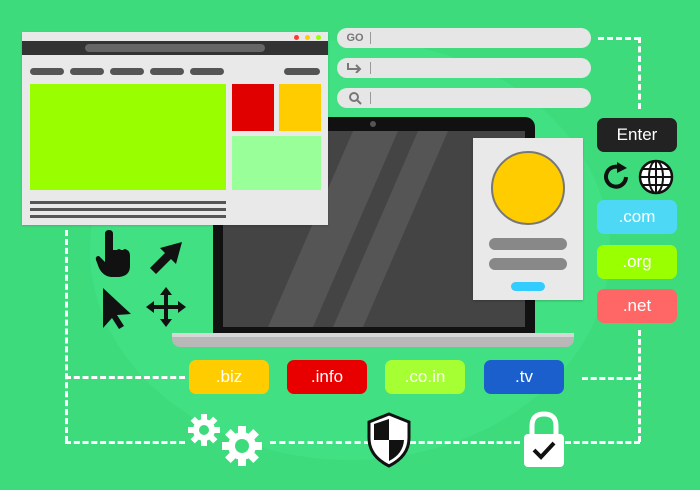 Image resolution: width=700 pixels, height=490 pixels. What do you see at coordinates (166, 260) in the screenshot?
I see `arrow-cursor-icon` at bounding box center [166, 260].